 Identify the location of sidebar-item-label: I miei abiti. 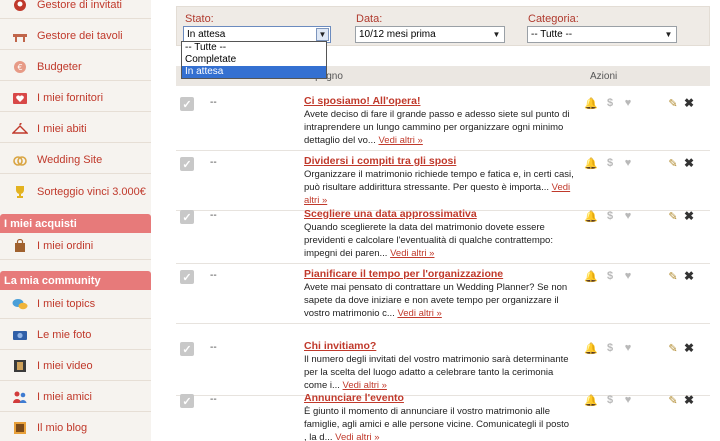
(62, 129).